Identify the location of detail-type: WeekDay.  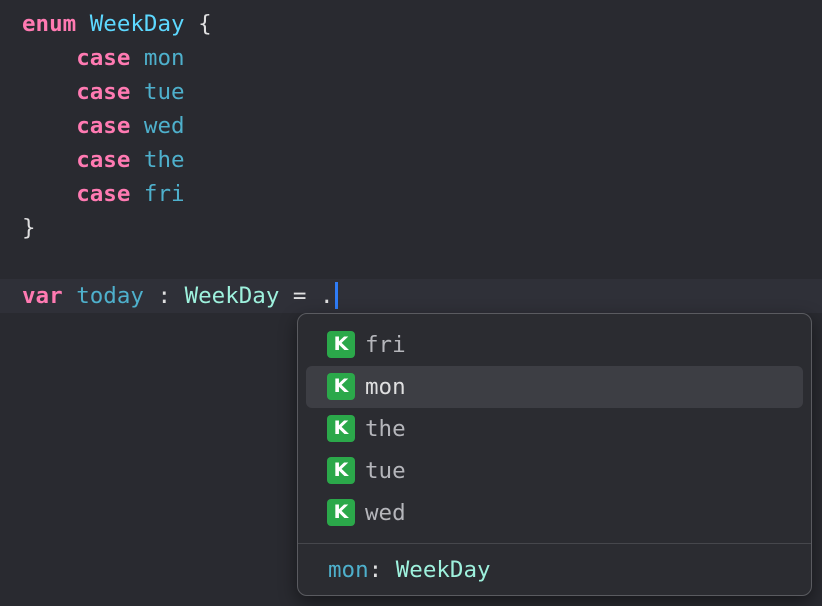
(443, 570).